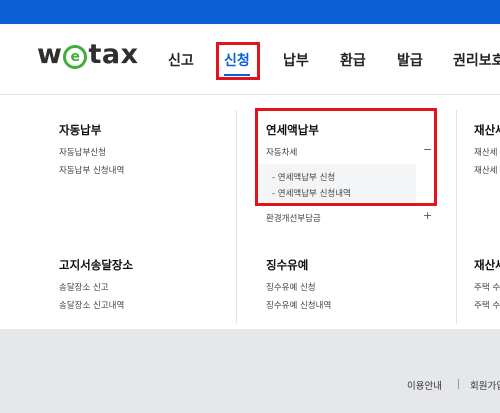 This screenshot has height=413, width=500. Describe the element at coordinates (485, 170) in the screenshot. I see `property-tax-link-2: 재산세` at that location.